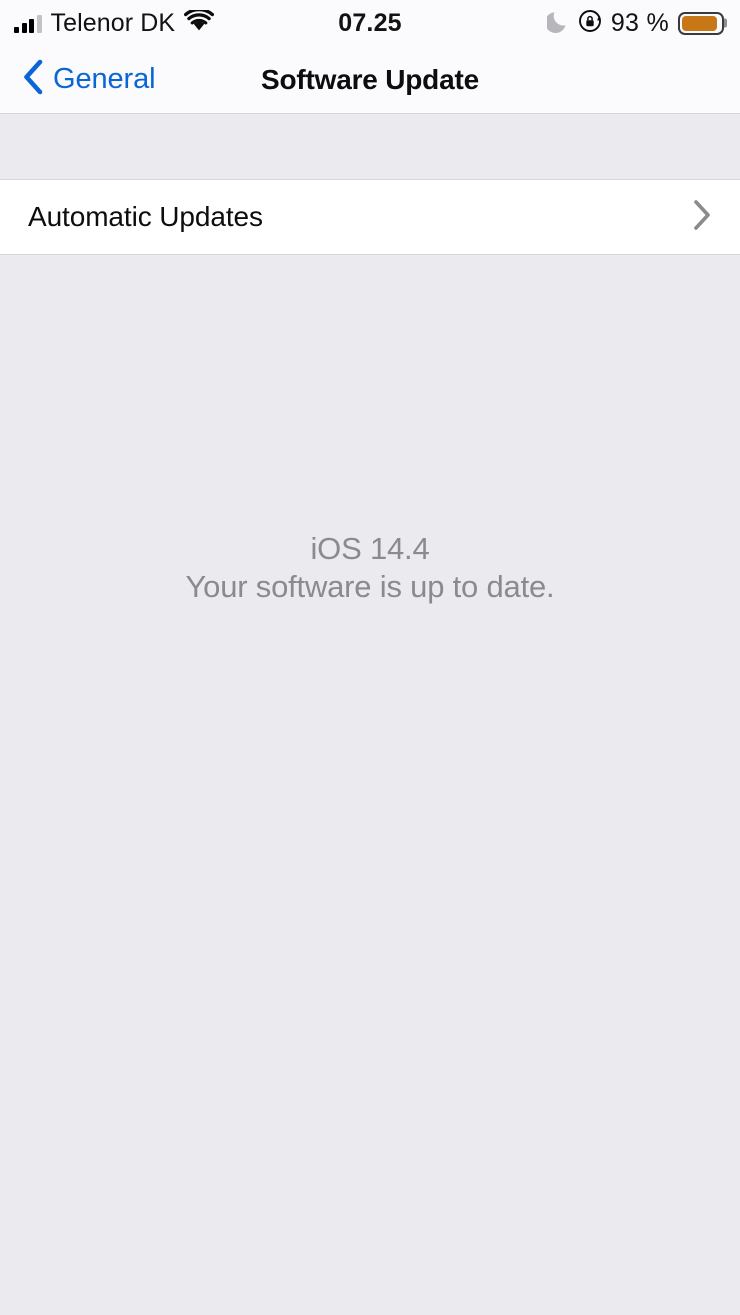  Describe the element at coordinates (702, 217) in the screenshot. I see `disclosure-chevron-icon` at that location.